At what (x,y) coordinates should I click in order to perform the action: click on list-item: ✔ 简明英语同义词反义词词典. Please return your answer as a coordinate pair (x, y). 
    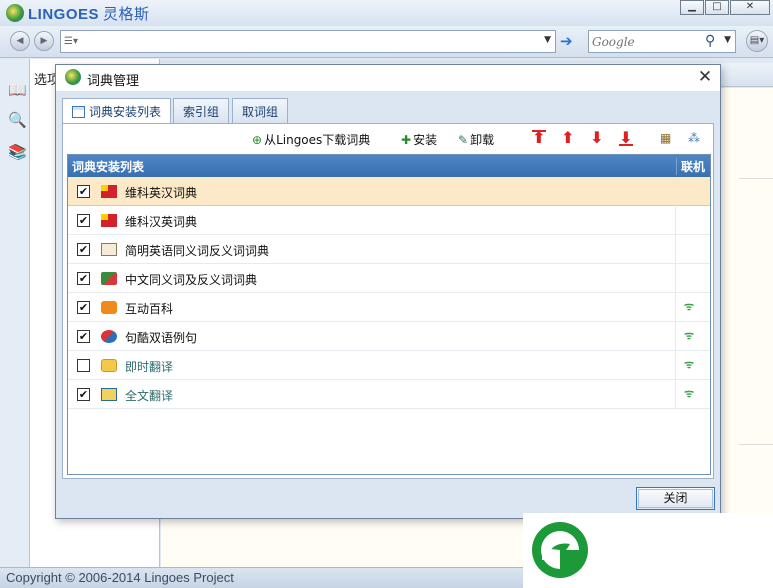
    Looking at the image, I should click on (389, 249).